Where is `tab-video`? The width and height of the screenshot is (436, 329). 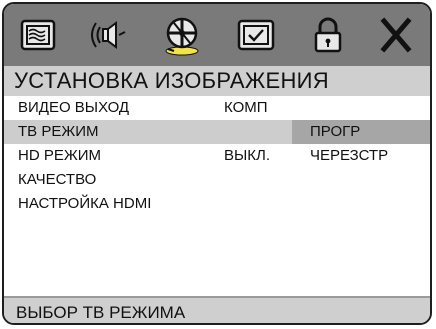 tab-video is located at coordinates (182, 35).